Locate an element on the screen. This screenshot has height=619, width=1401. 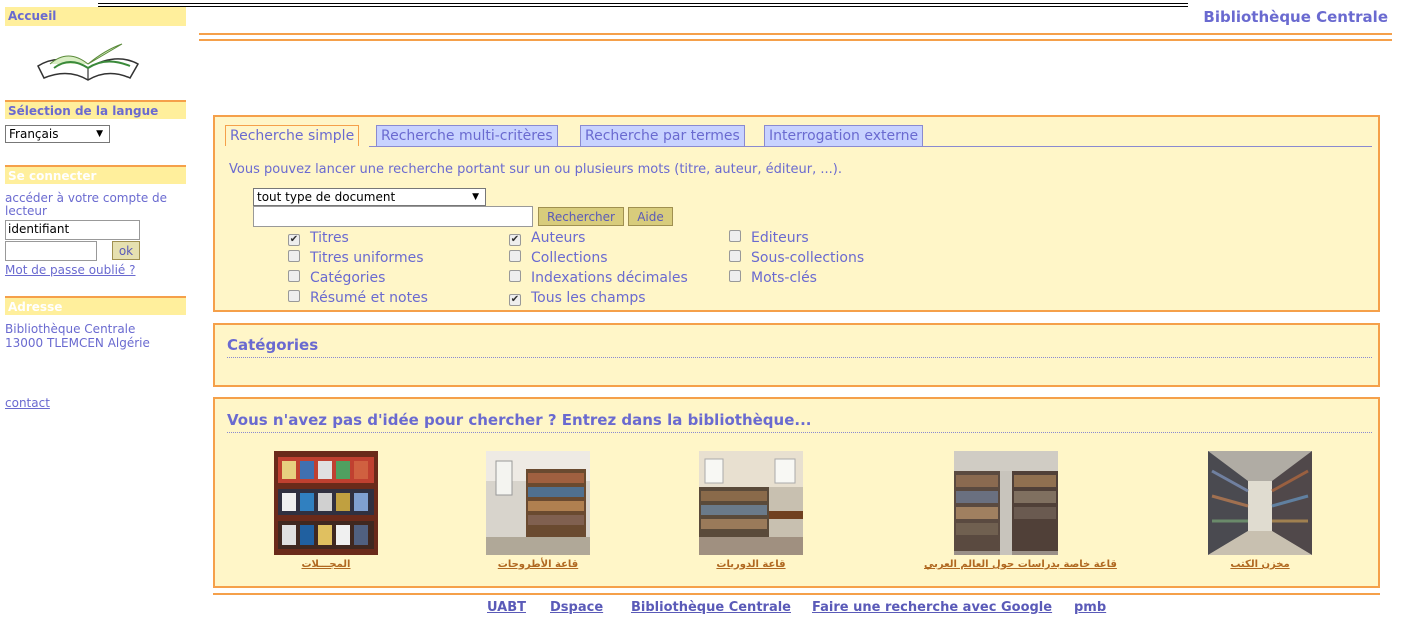
checkbox-label: Titres is located at coordinates (329, 238).